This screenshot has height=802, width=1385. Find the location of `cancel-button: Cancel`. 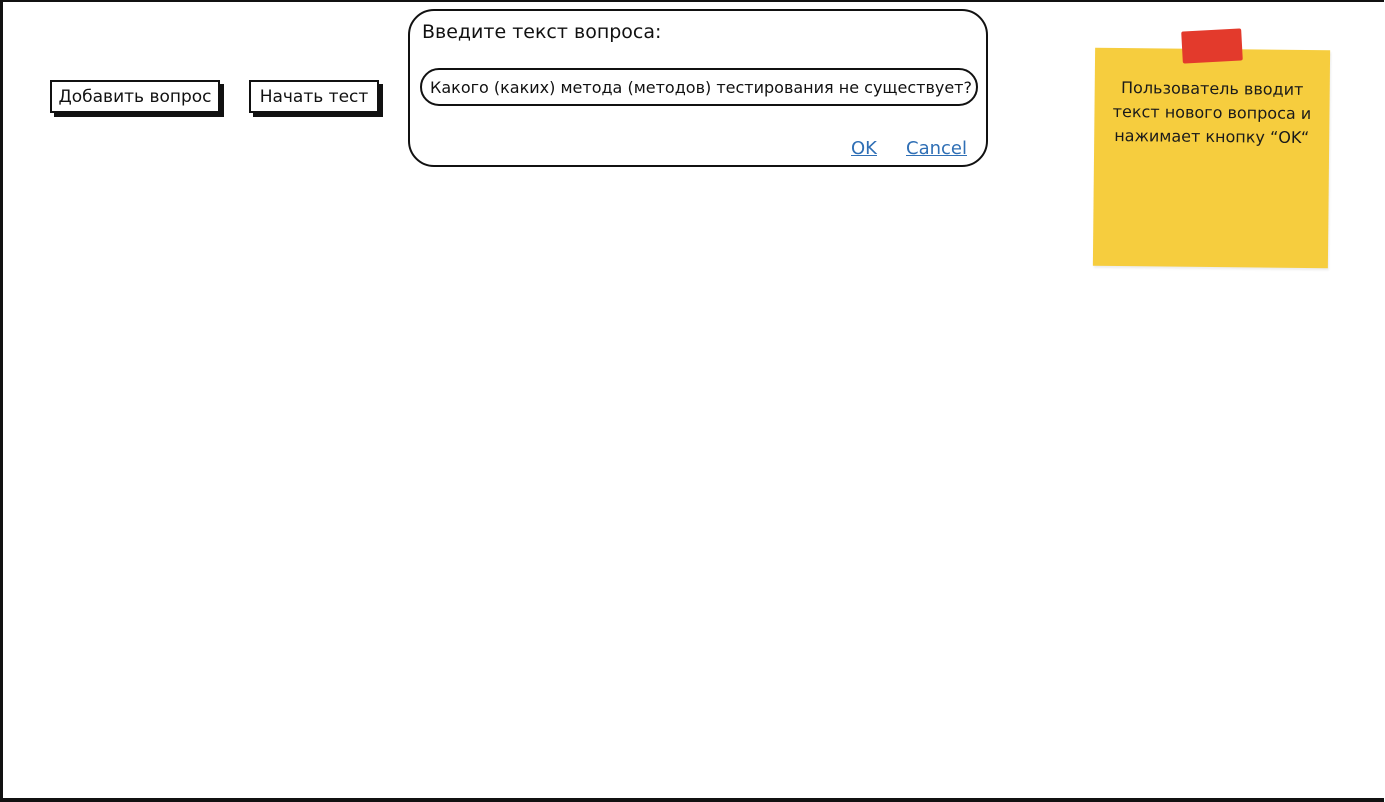

cancel-button: Cancel is located at coordinates (936, 148).